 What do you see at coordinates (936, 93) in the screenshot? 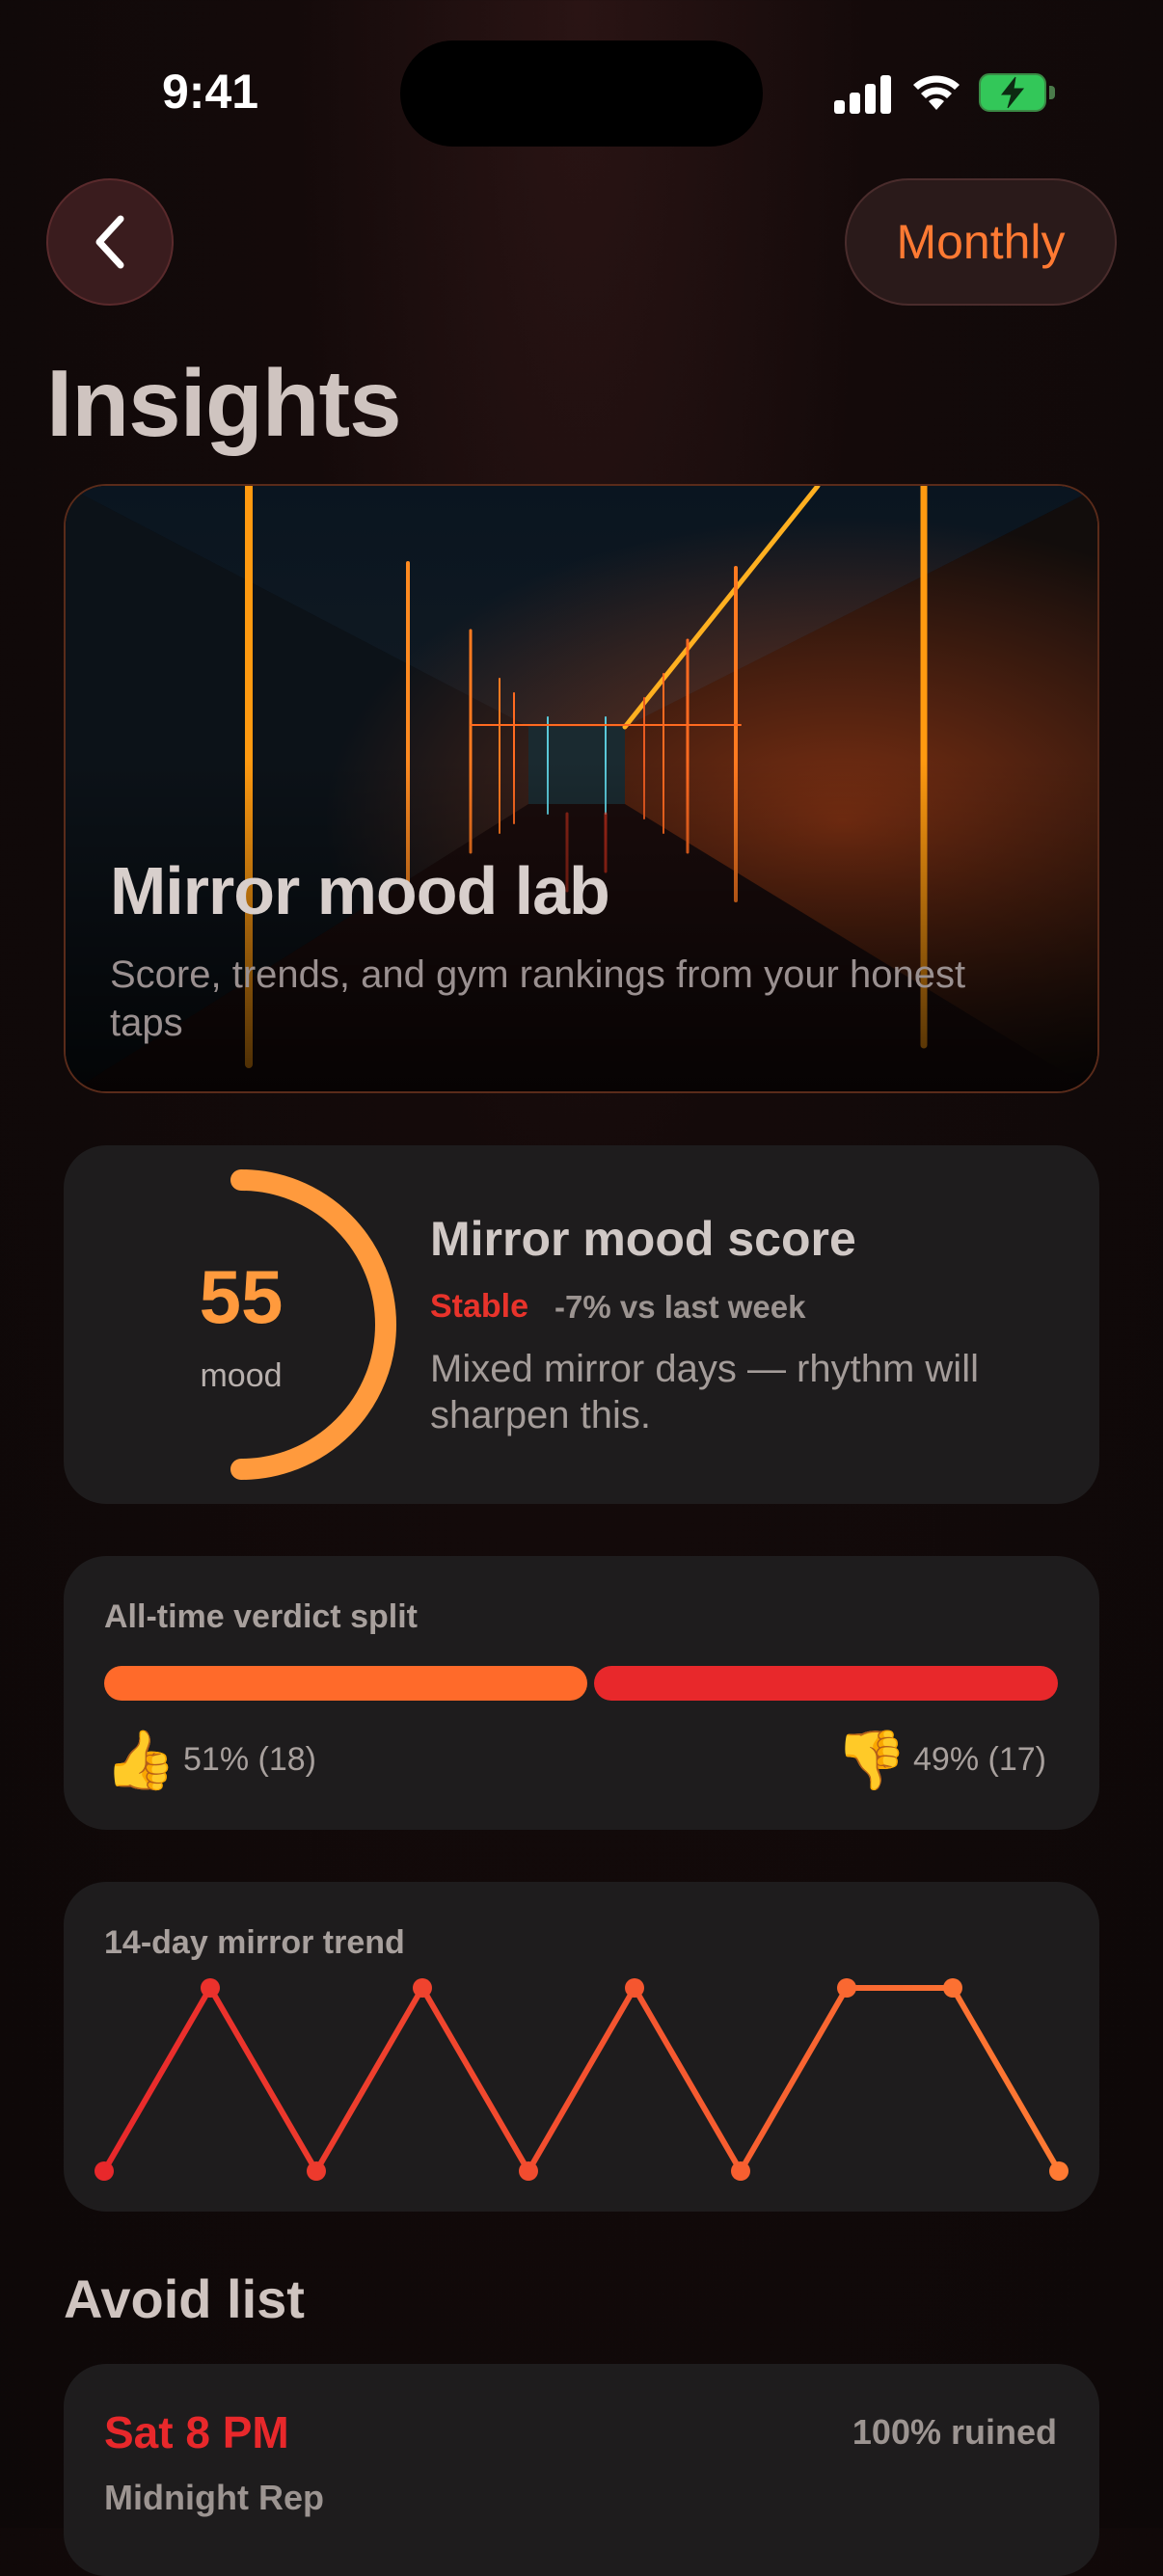
I see `wifi-icon` at bounding box center [936, 93].